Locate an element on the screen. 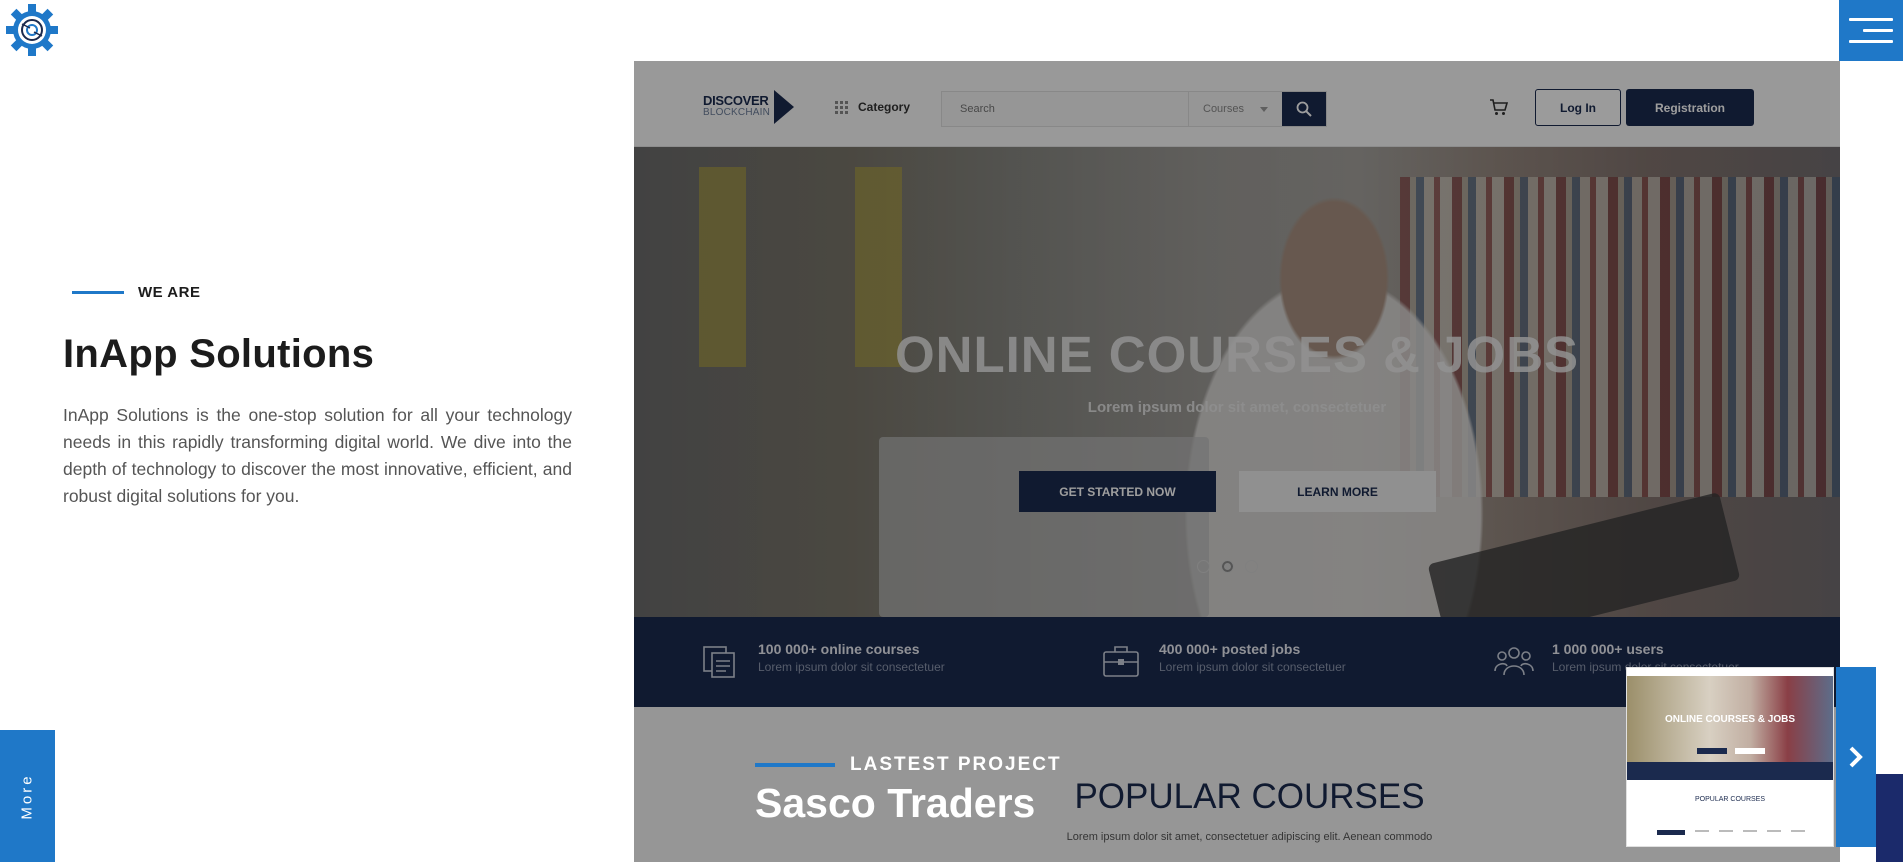  next-project-button is located at coordinates (1856, 757).